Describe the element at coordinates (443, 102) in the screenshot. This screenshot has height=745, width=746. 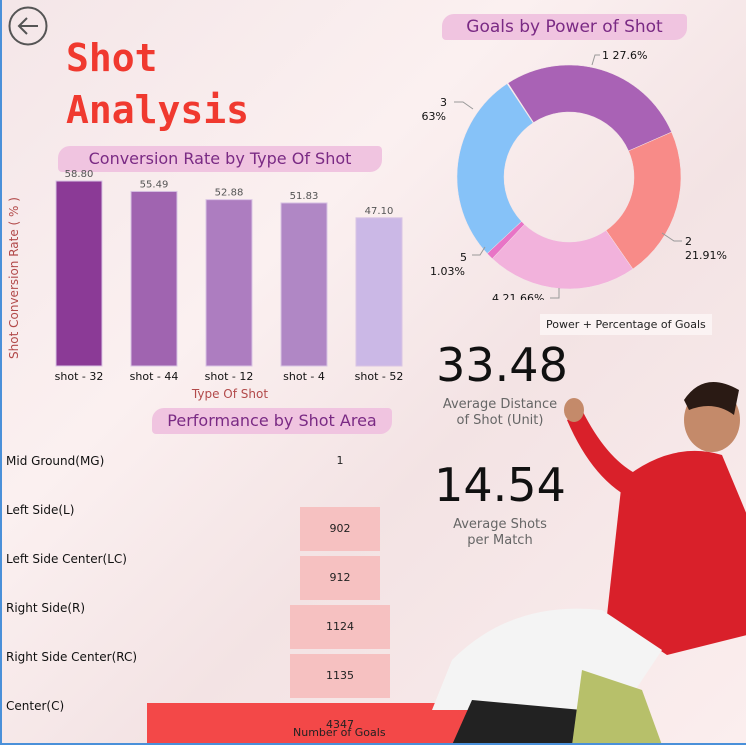
I see `donut-slice-label: 3` at that location.